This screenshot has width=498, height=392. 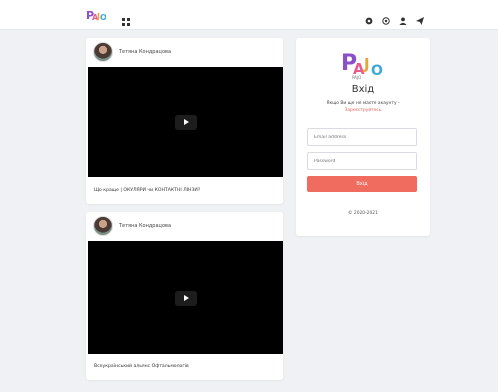 I want to click on login-button: Вхід, so click(x=362, y=184).